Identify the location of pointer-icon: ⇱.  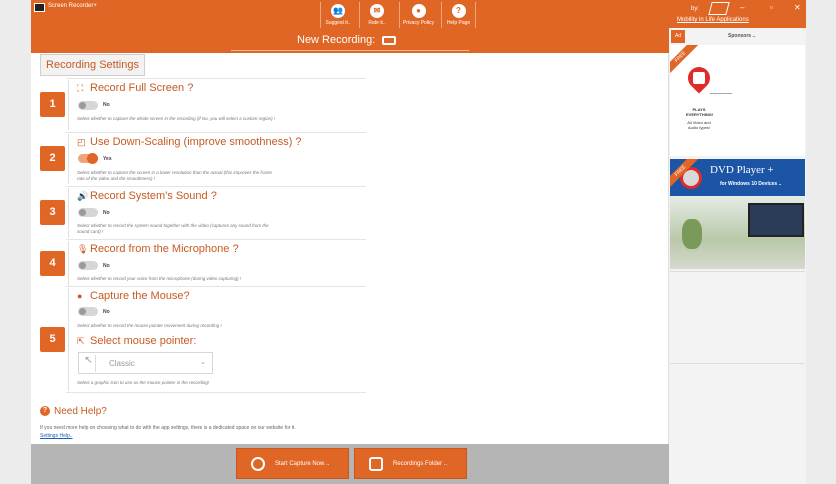
(81, 341).